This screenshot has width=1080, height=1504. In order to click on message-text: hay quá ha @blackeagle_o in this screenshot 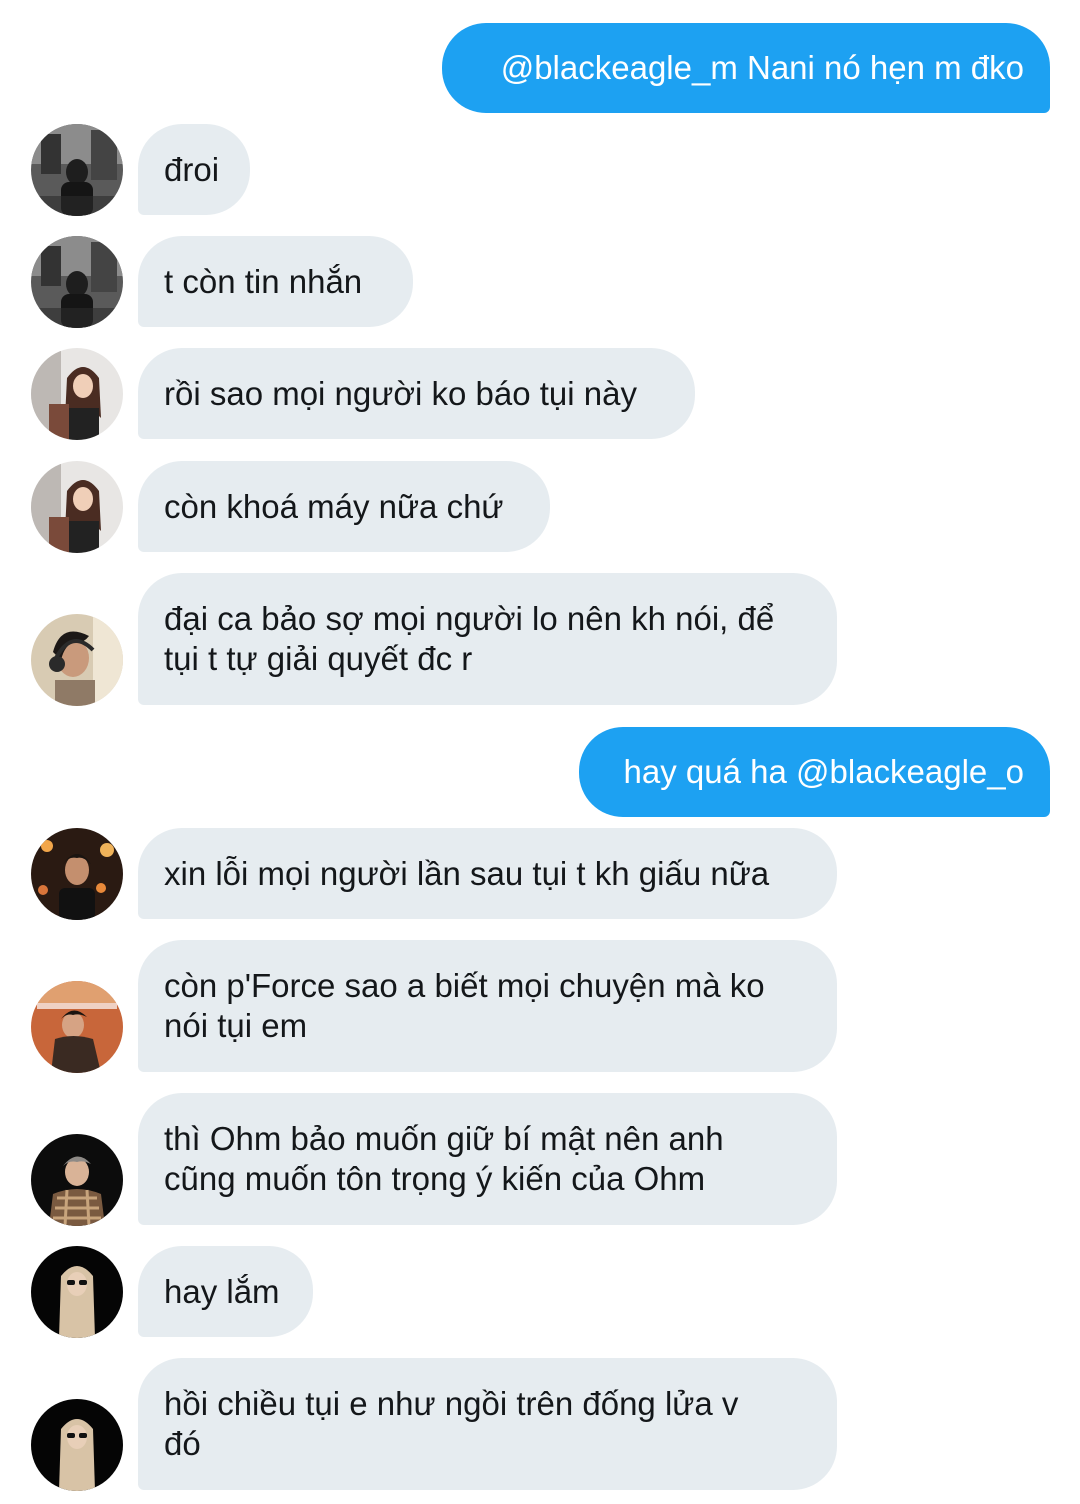, I will do `click(823, 771)`.